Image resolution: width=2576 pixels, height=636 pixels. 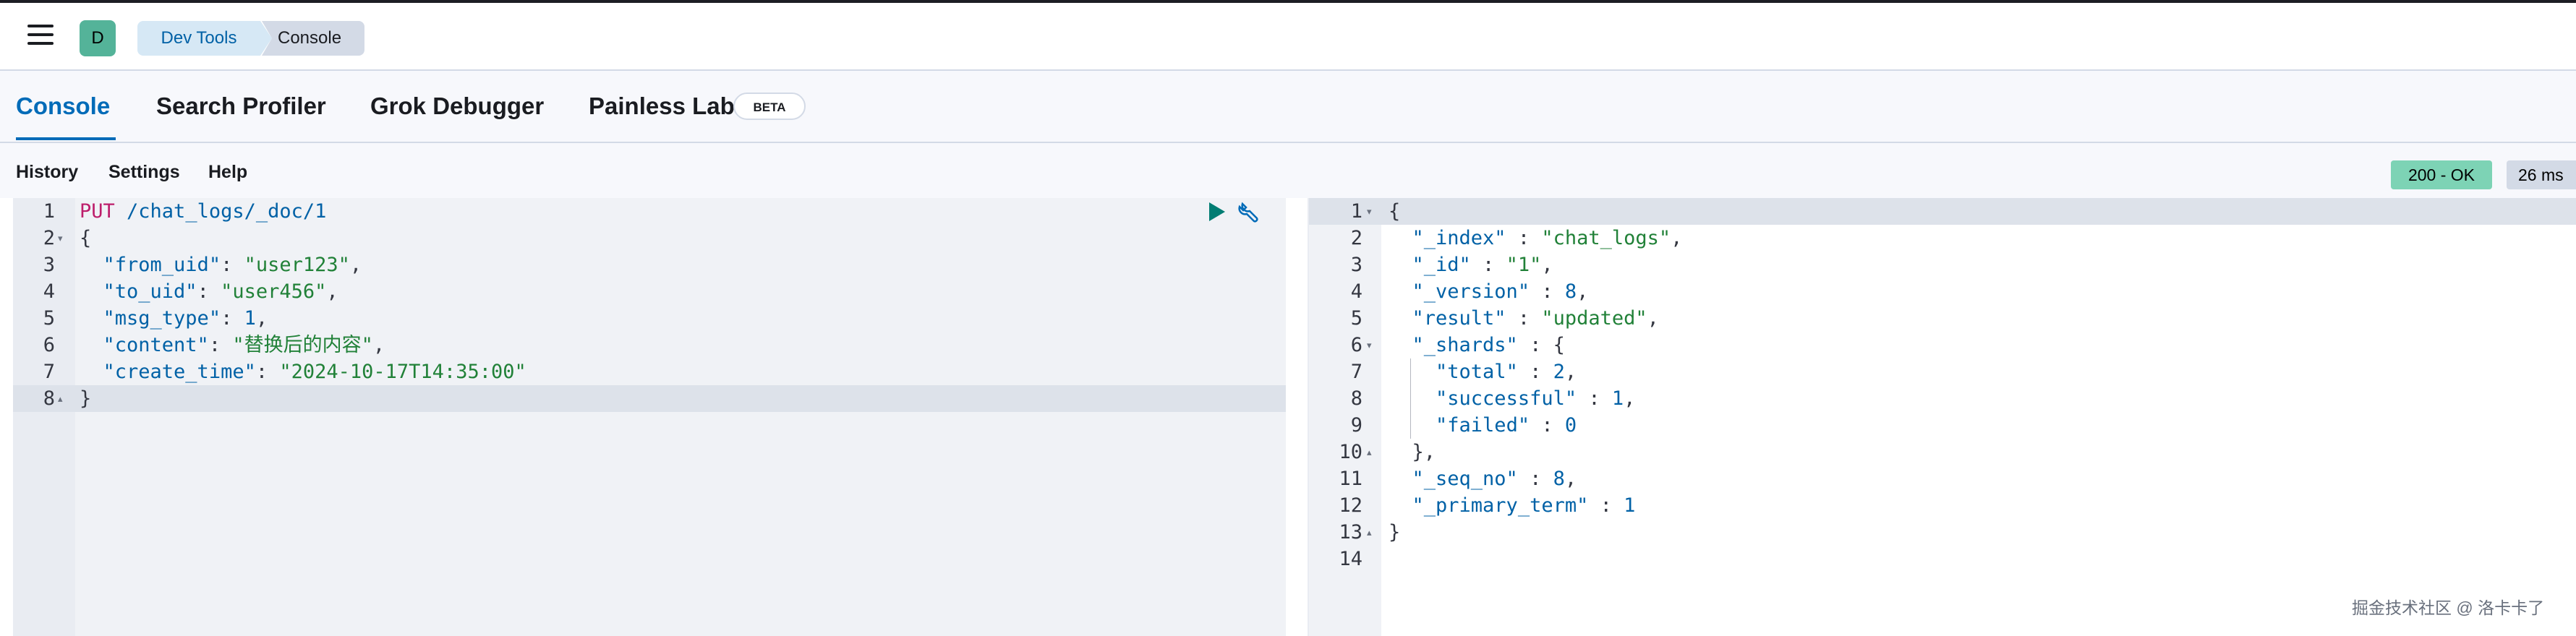 I want to click on request-line-text: PUT /chat_logs/_doc/1, so click(x=203, y=211).